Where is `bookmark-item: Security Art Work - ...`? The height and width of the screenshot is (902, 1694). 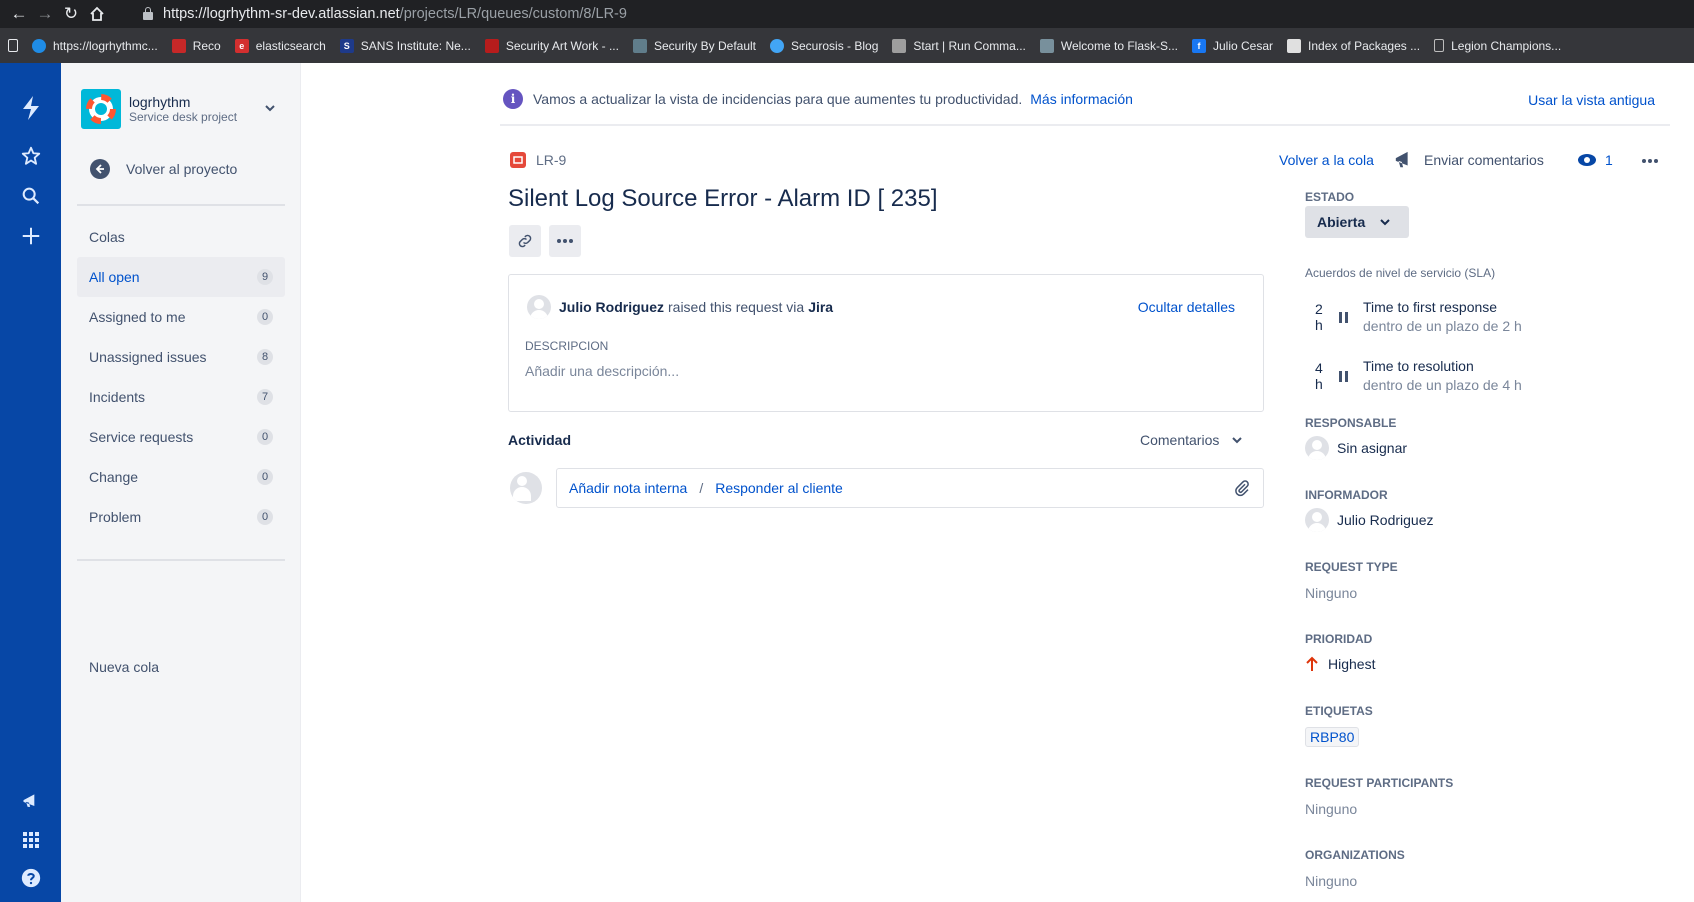 bookmark-item: Security Art Work - ... is located at coordinates (551, 45).